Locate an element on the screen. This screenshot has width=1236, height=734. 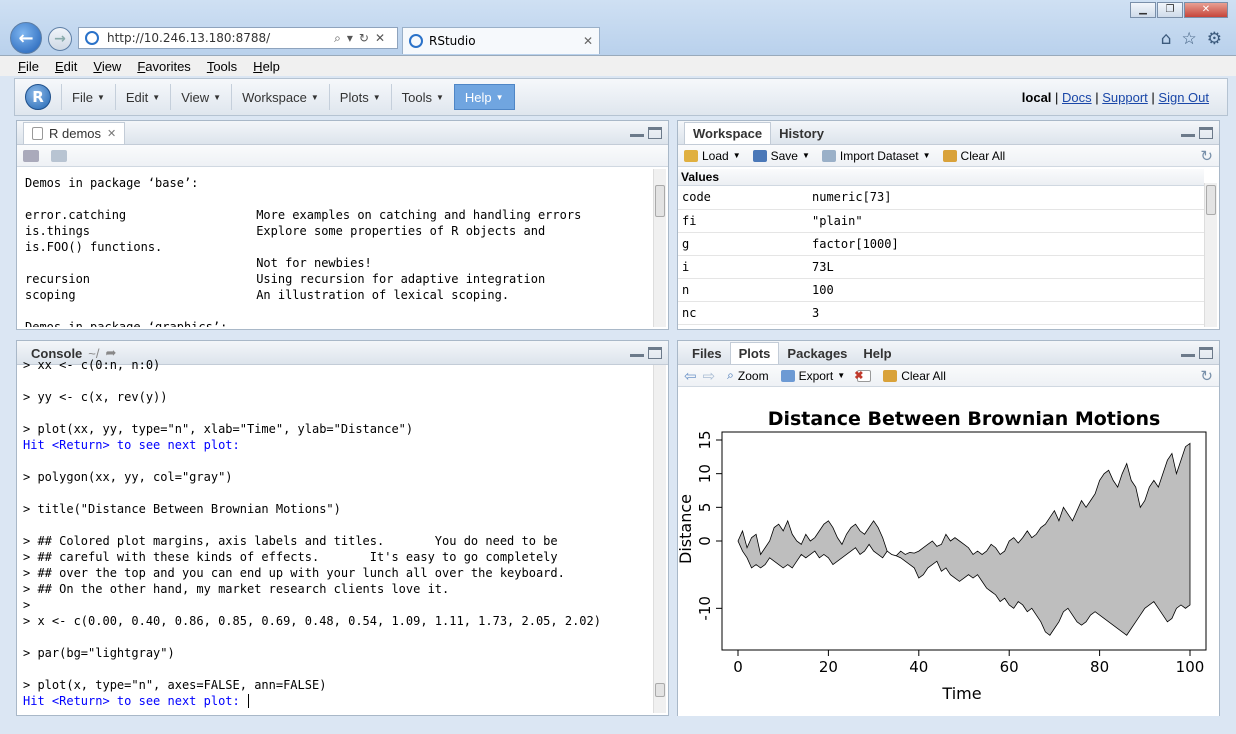
minimize-window-button: ▁ is located at coordinates (1143, 10).